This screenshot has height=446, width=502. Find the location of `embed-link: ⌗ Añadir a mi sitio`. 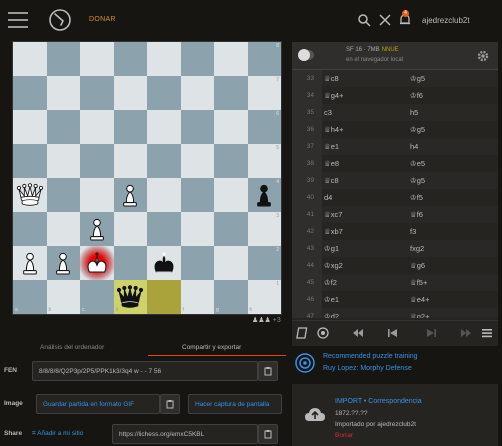

embed-link: ⌗ Añadir a mi sitio is located at coordinates (57, 434).